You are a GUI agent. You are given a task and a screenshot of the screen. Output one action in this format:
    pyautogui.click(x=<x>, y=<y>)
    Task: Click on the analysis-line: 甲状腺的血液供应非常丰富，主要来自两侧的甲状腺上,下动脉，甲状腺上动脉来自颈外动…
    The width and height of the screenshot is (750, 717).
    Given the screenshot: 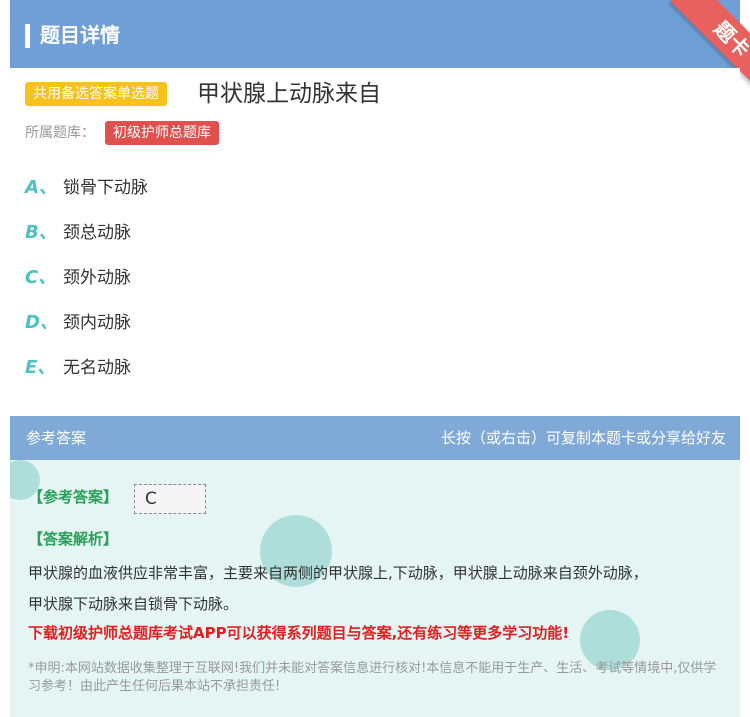 What is the action you would take?
    pyautogui.click(x=338, y=573)
    